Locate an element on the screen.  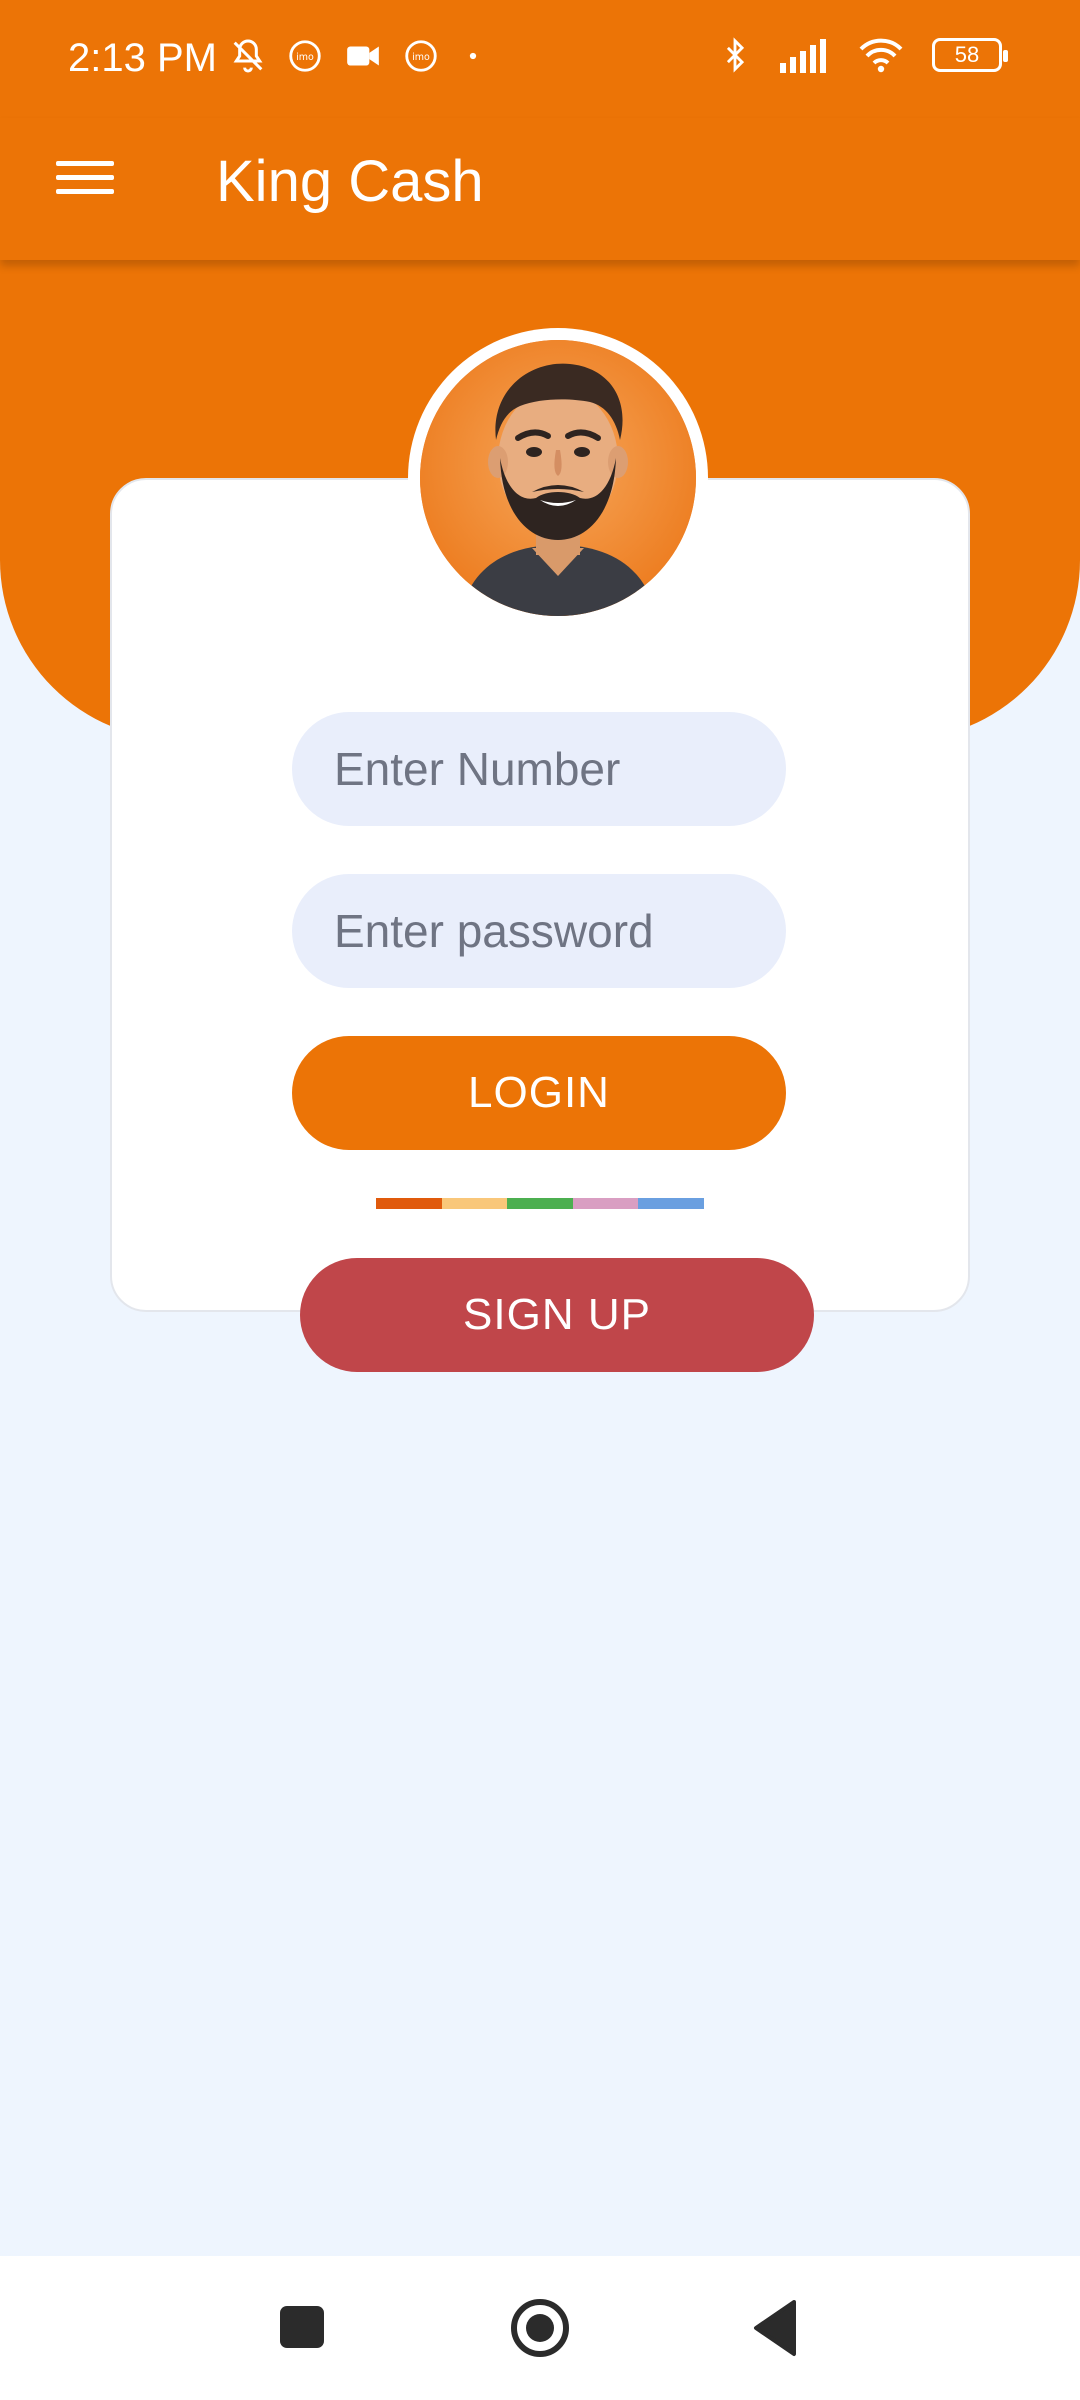
system-icons: 58 is located at coordinates (863, 55).